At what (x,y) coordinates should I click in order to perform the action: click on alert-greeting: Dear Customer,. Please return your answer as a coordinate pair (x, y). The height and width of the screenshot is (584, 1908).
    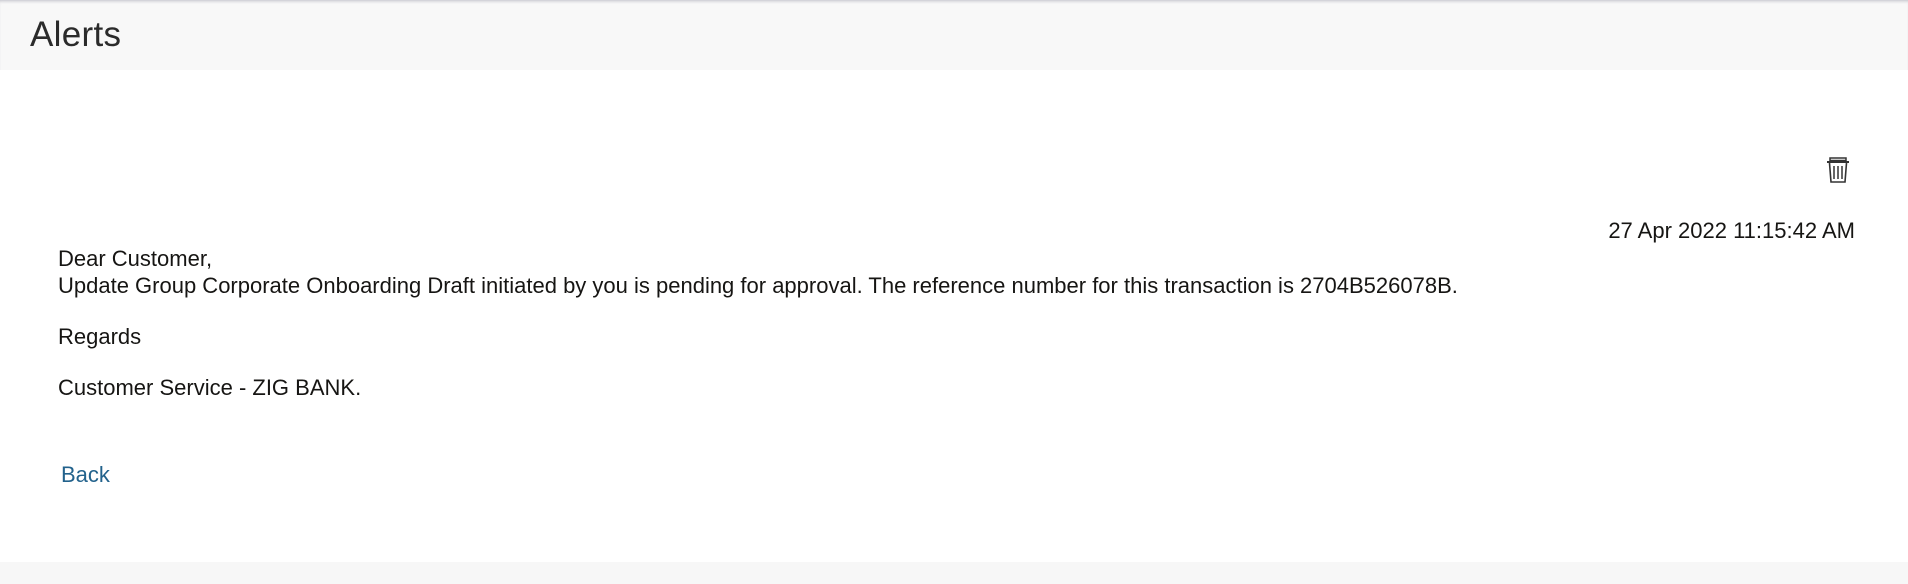
    Looking at the image, I should click on (135, 258).